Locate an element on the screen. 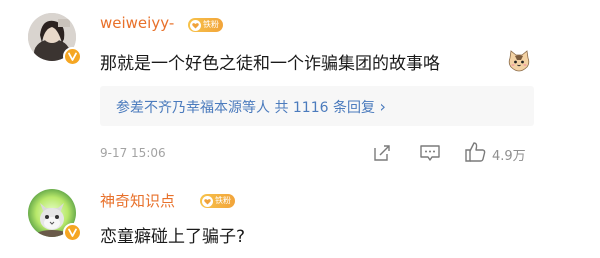  username: 神奇知识点 is located at coordinates (137, 200).